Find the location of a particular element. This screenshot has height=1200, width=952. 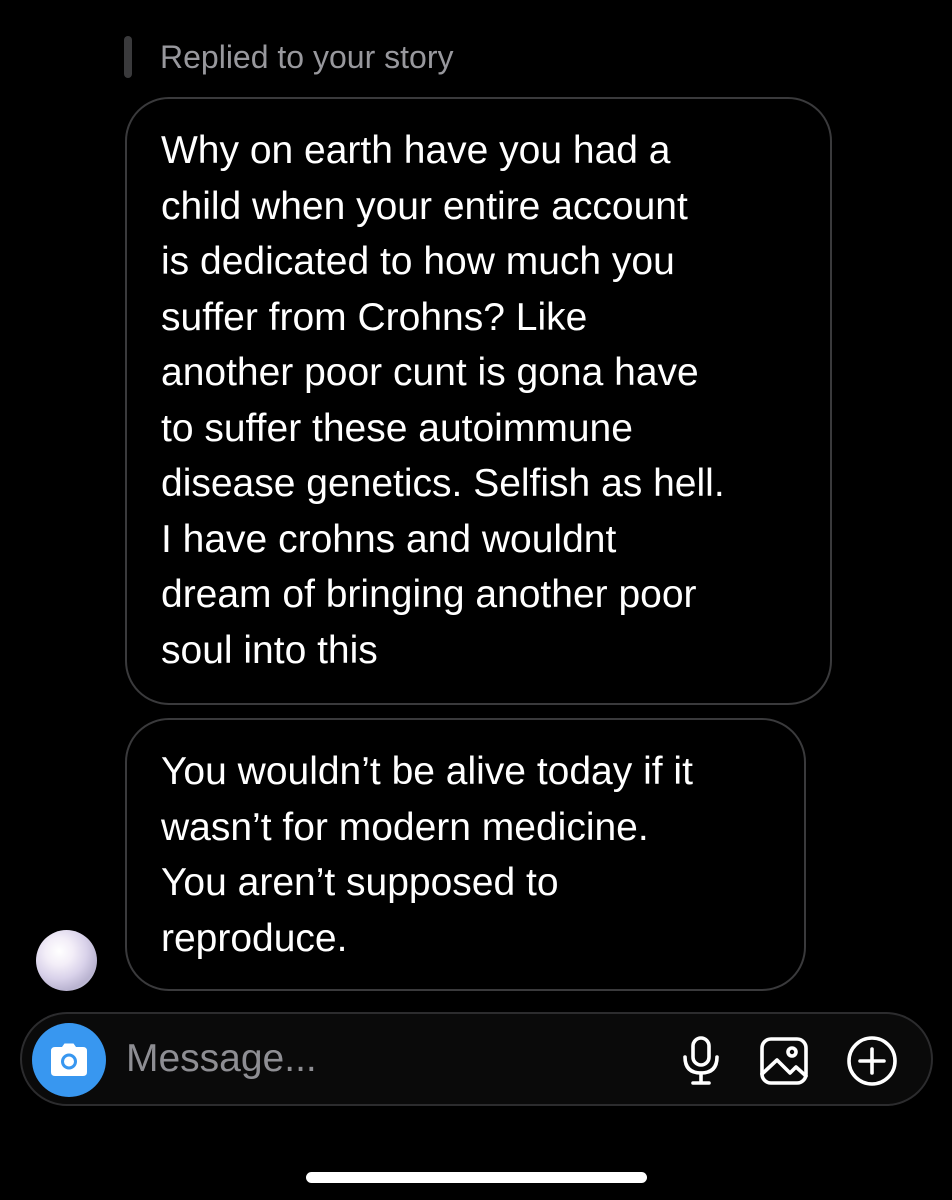

image-gallery-icon is located at coordinates (784, 1061).